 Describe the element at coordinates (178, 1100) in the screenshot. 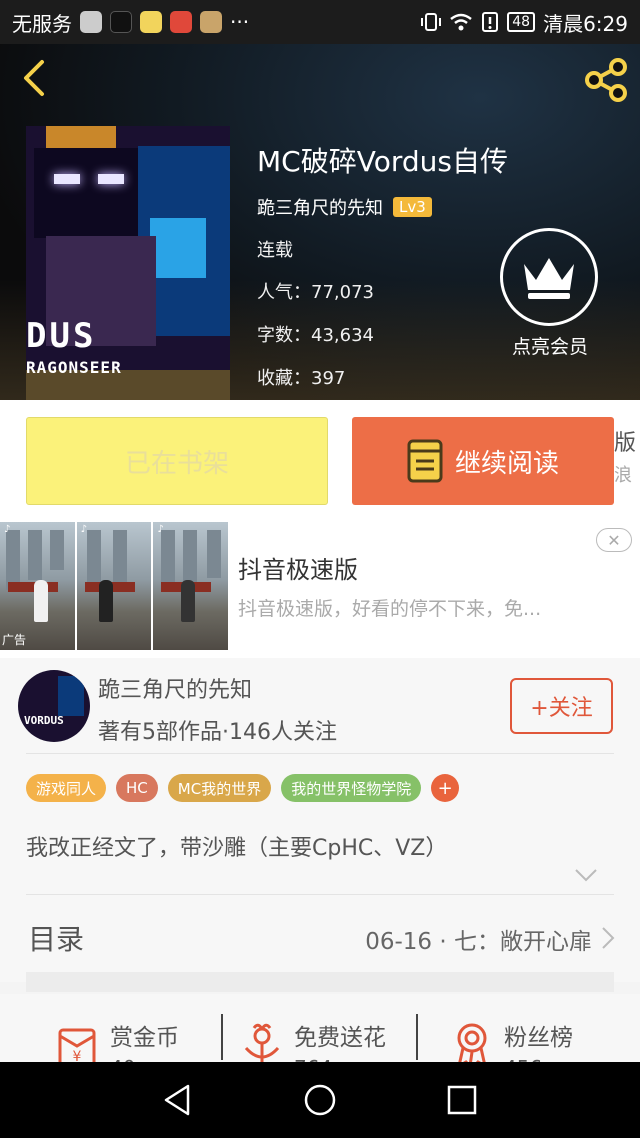

I see `back-icon` at that location.